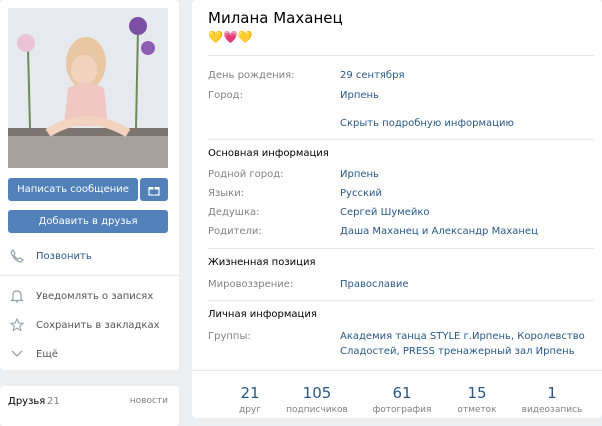 This screenshot has width=602, height=426. Describe the element at coordinates (17, 296) in the screenshot. I see `bell-icon` at that location.